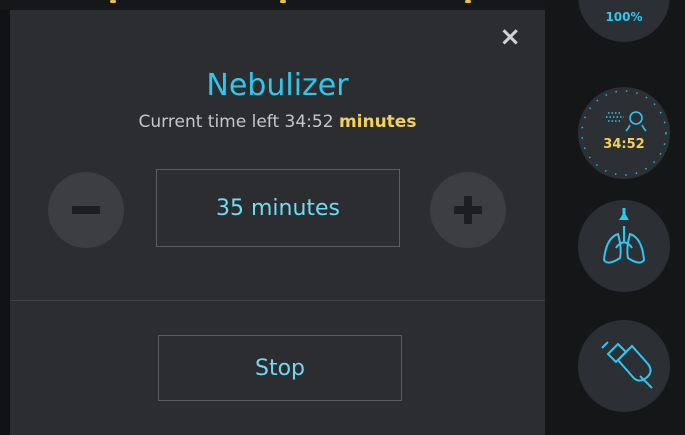 The width and height of the screenshot is (685, 435). I want to click on battery-button: 100%, so click(624, 21).